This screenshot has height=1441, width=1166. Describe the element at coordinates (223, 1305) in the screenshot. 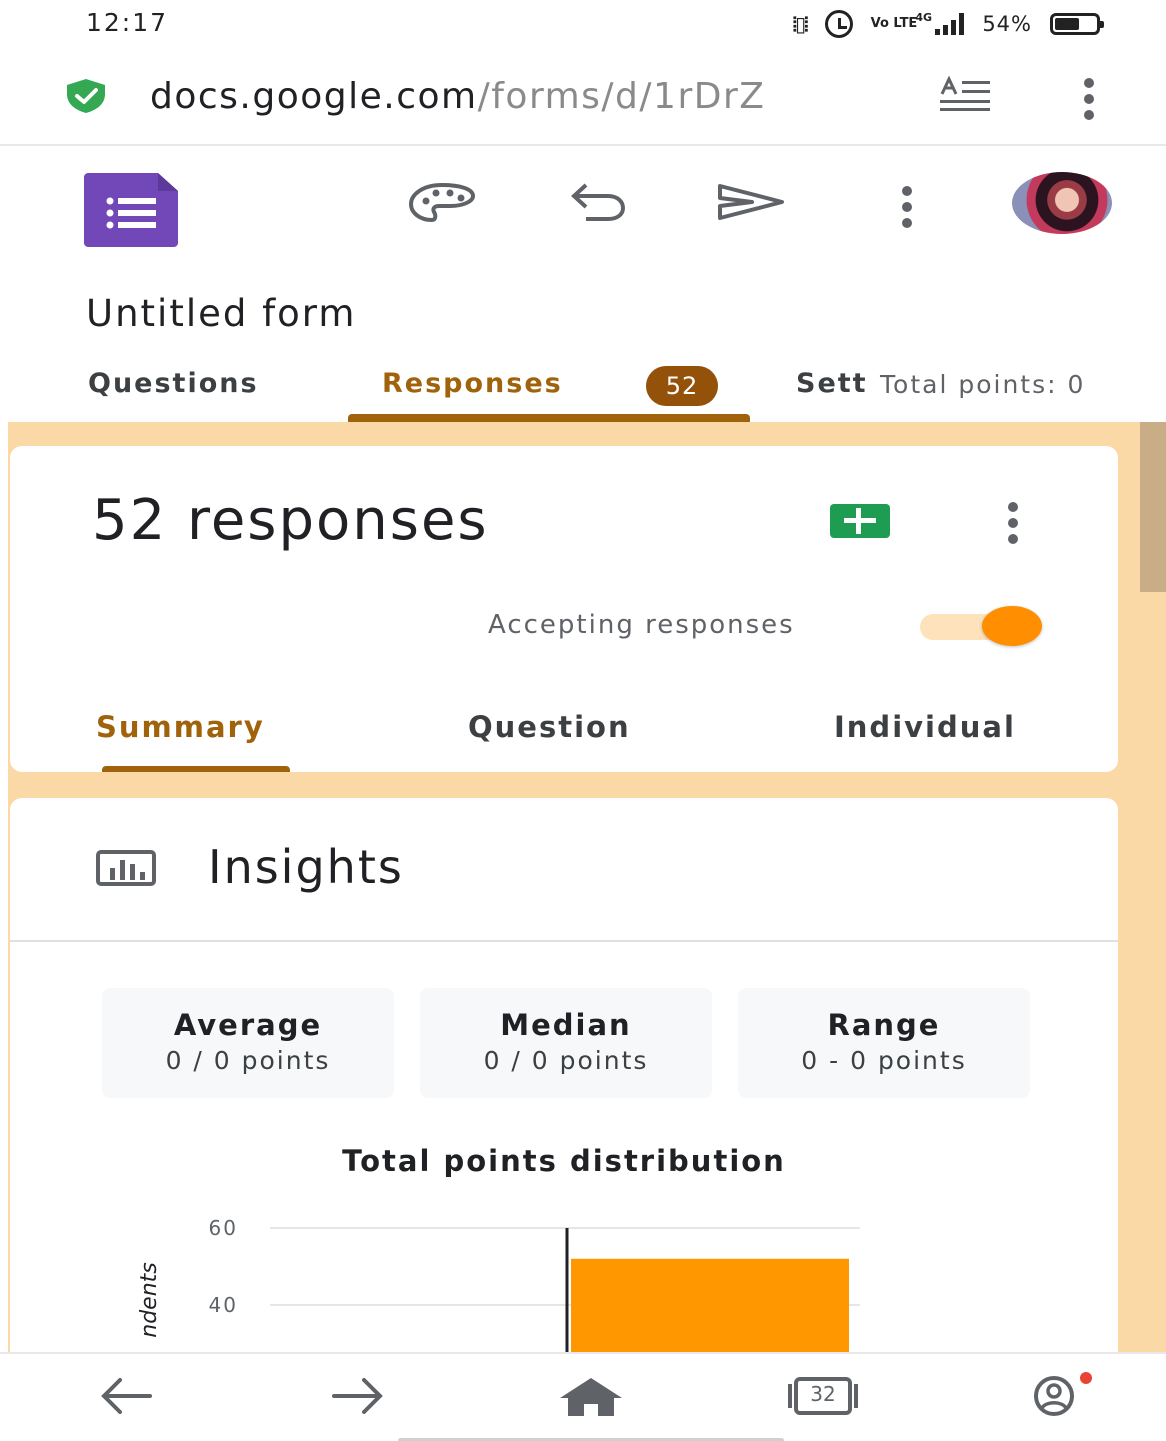

I see `y-tick-label: 40` at that location.